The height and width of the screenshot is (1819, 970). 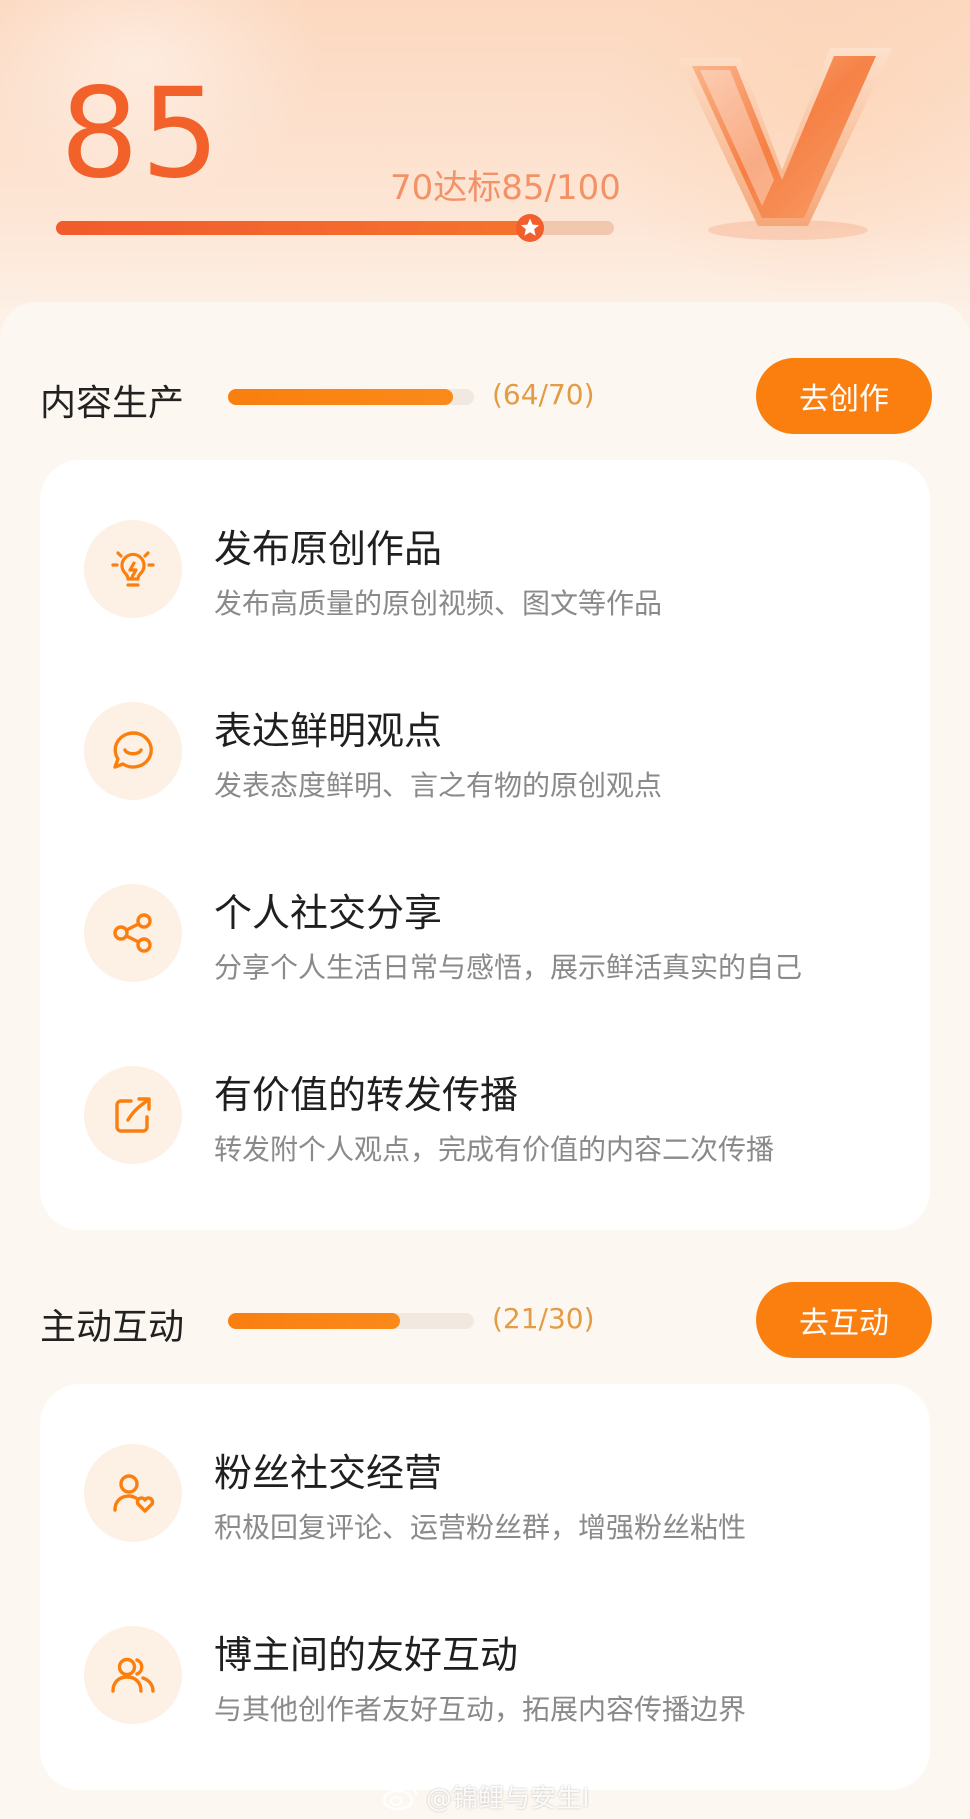 What do you see at coordinates (785, 144) in the screenshot?
I see `v-badge-logo` at bounding box center [785, 144].